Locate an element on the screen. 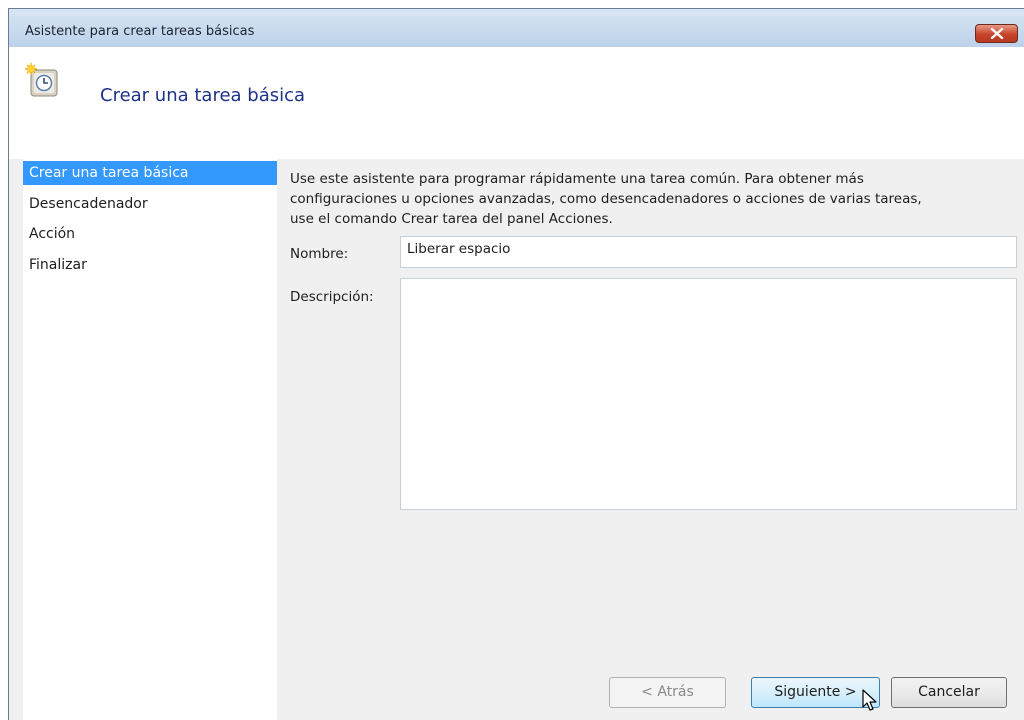 The image size is (1024, 720). close-icon is located at coordinates (997, 33).